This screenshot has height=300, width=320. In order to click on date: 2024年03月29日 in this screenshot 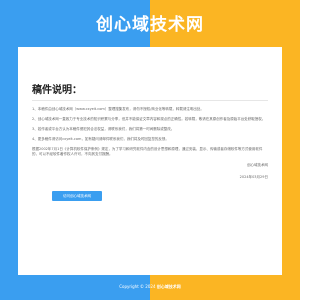, I will do `click(253, 177)`.